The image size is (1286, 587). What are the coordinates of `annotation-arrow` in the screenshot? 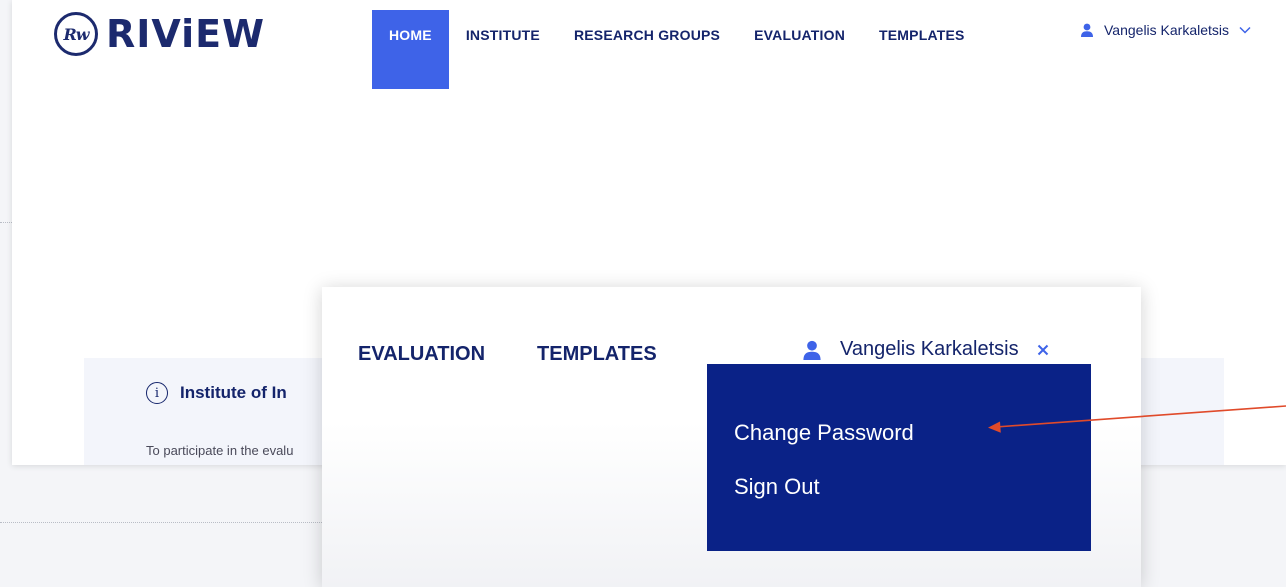 It's located at (1137, 419).